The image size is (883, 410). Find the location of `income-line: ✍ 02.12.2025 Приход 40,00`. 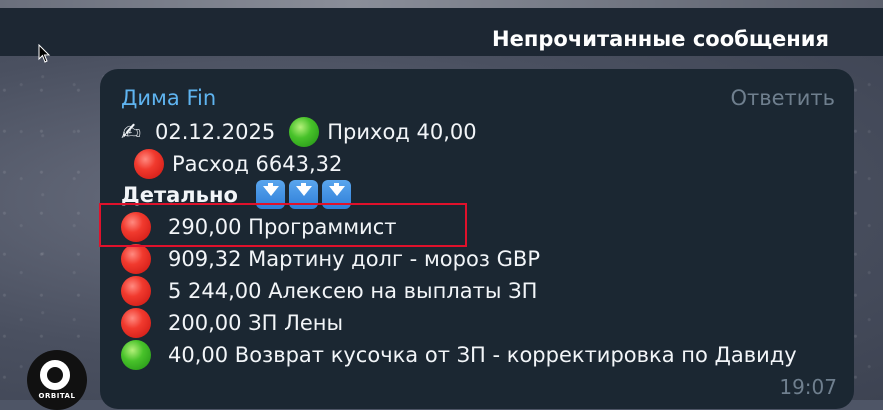

income-line: ✍ 02.12.2025 Приход 40,00 is located at coordinates (299, 132).